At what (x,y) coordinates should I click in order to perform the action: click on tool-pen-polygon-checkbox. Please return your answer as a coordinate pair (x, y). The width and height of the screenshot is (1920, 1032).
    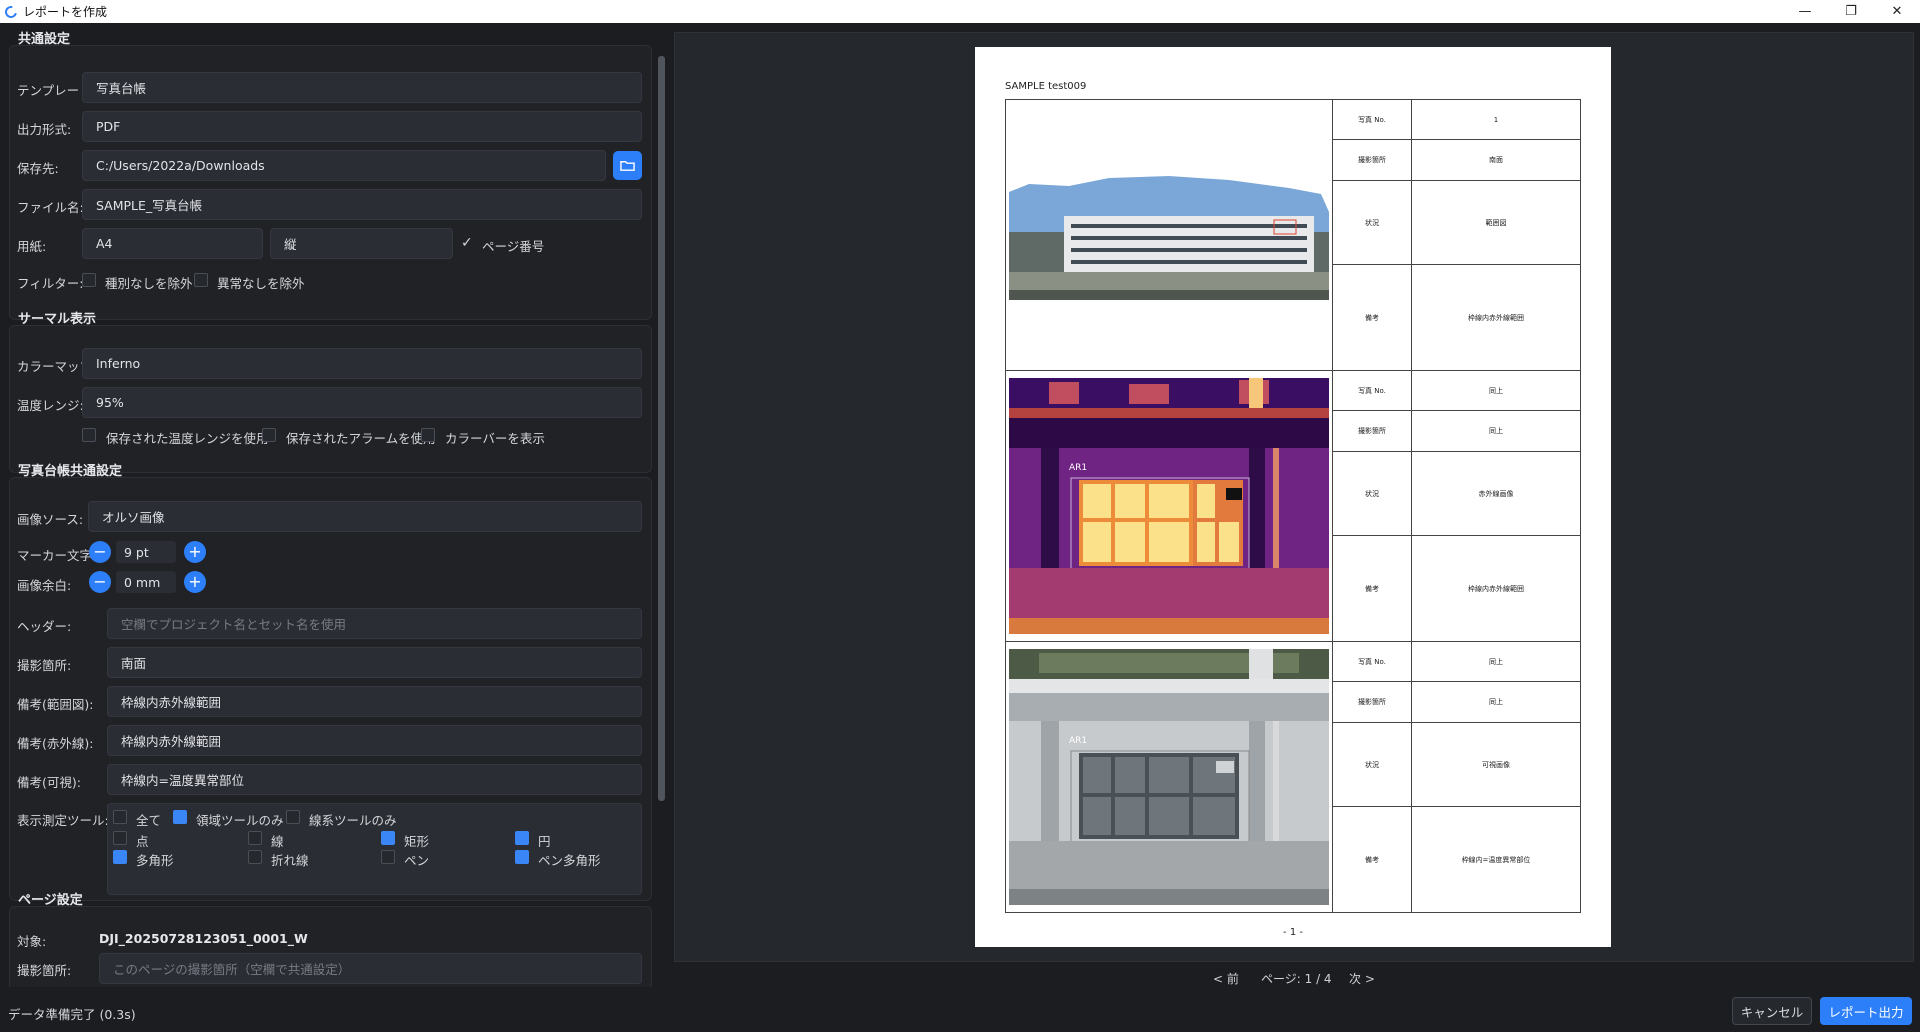
    Looking at the image, I should click on (522, 857).